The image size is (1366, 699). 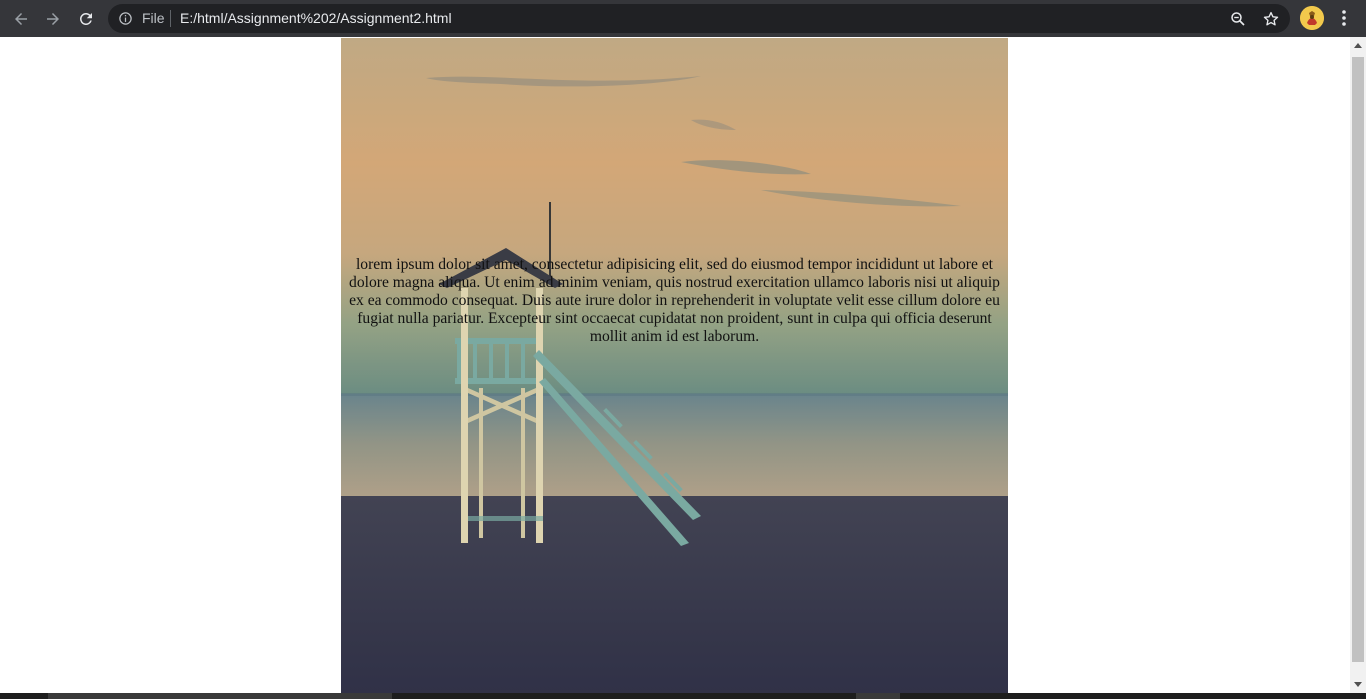 What do you see at coordinates (316, 18) in the screenshot?
I see `url-text: E:/html/Assignment%202/Assignment2.html` at bounding box center [316, 18].